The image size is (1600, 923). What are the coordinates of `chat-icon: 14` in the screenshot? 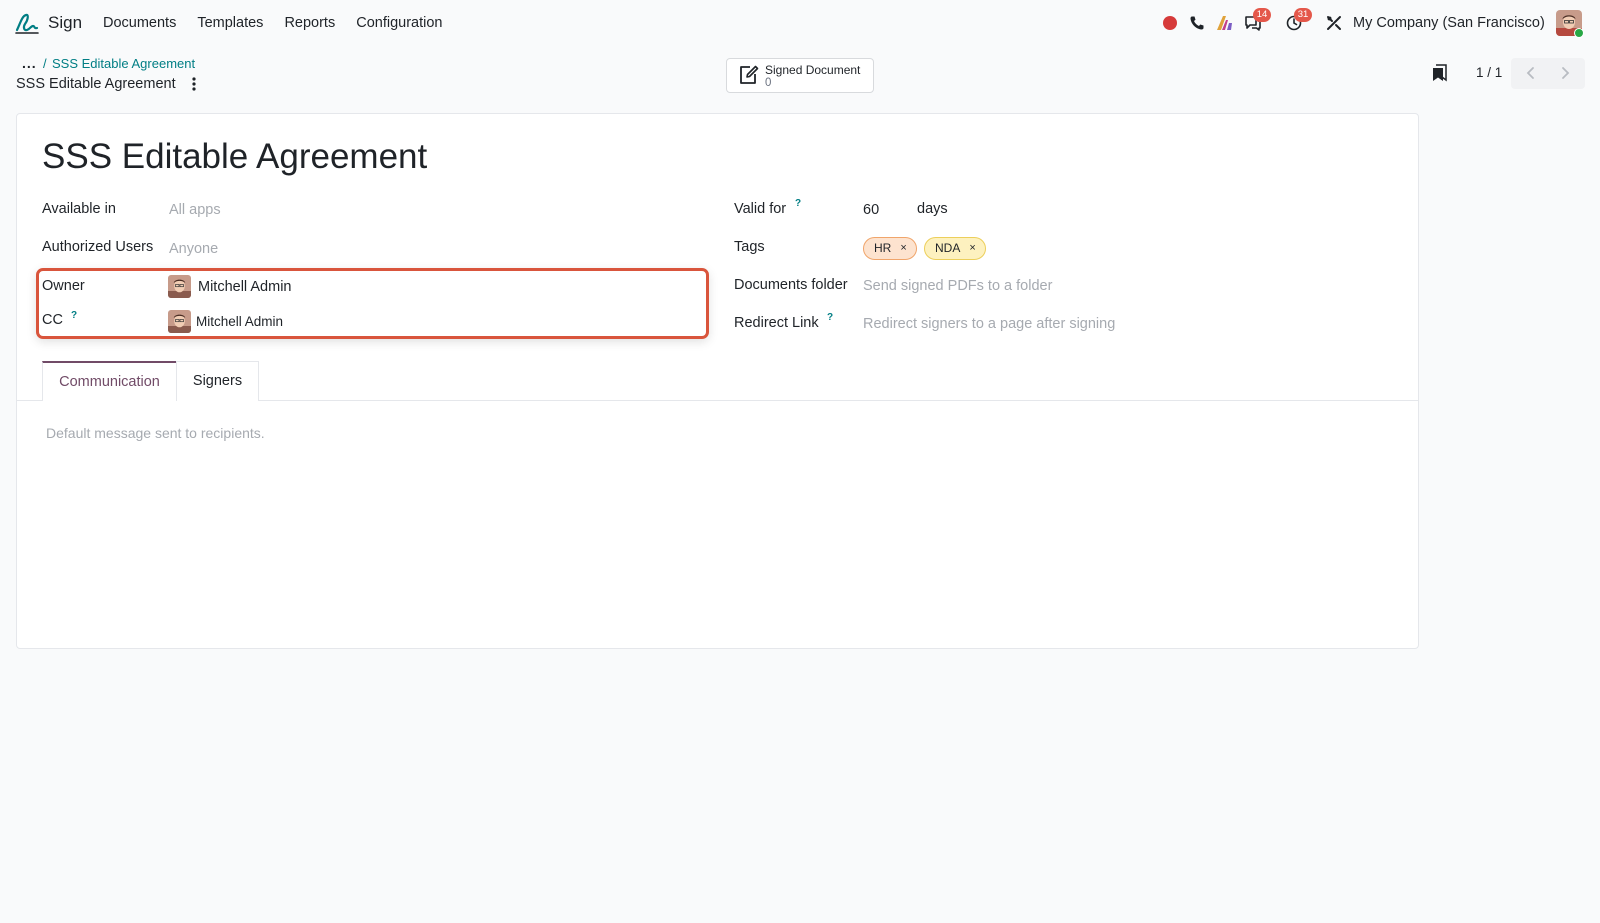 It's located at (1257, 20).